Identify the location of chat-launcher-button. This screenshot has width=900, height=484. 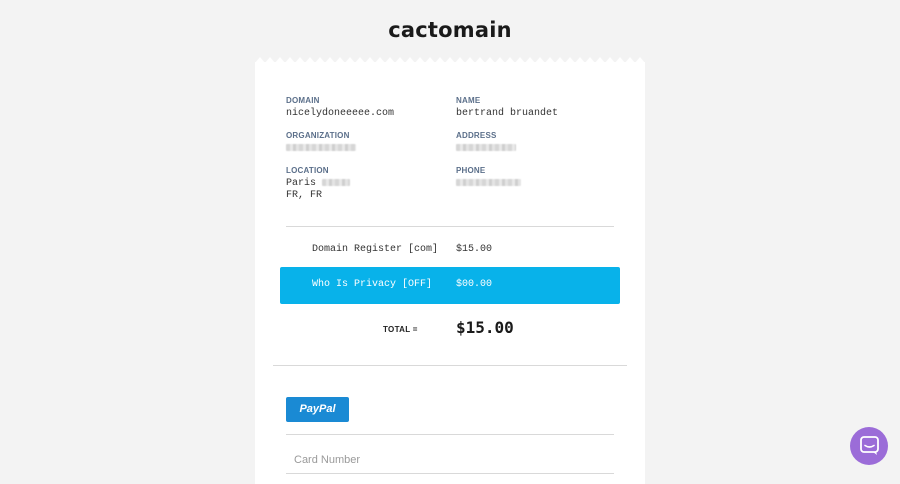
(869, 446).